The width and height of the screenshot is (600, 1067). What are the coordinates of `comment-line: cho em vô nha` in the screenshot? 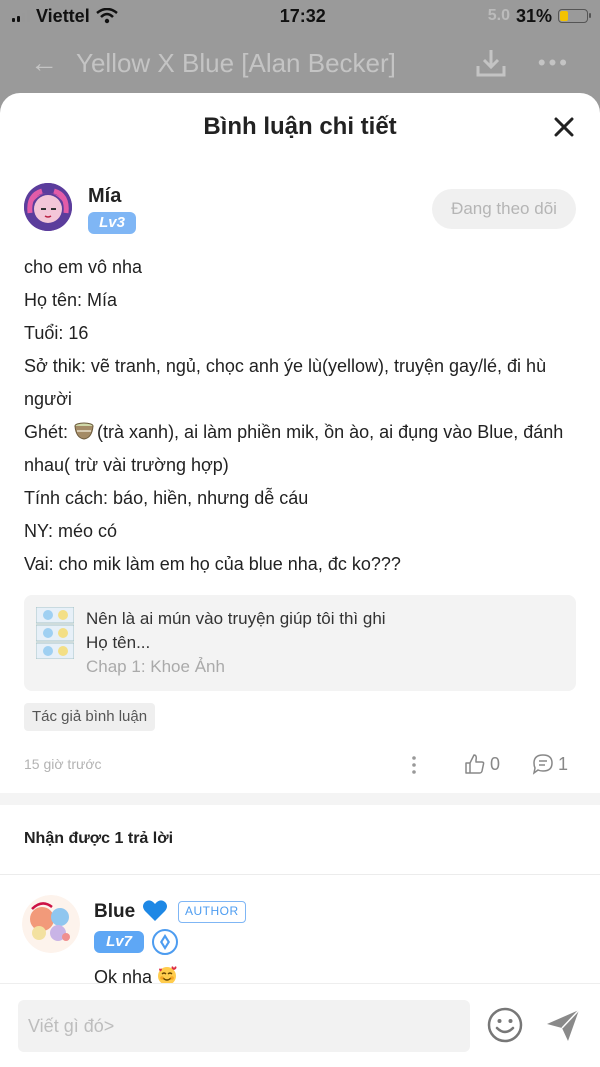 It's located at (83, 267).